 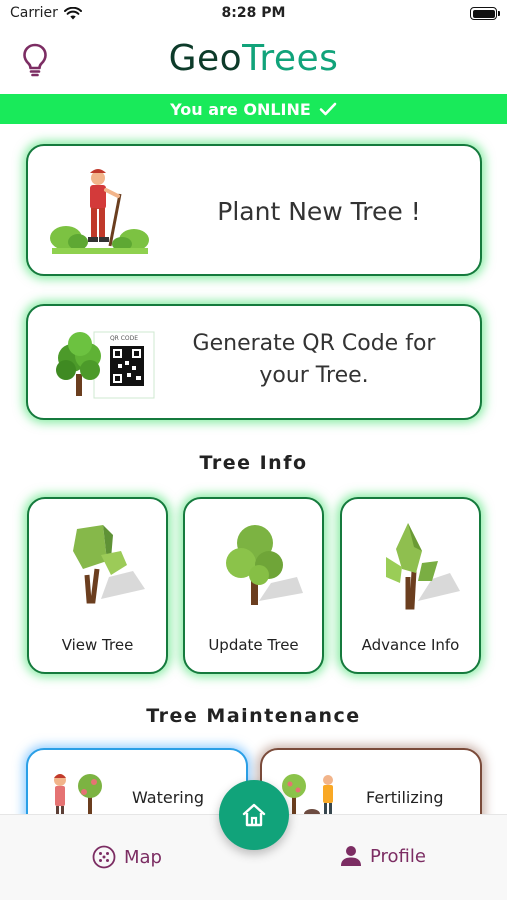 I want to click on nav-map-tab: Map, so click(x=127, y=857).